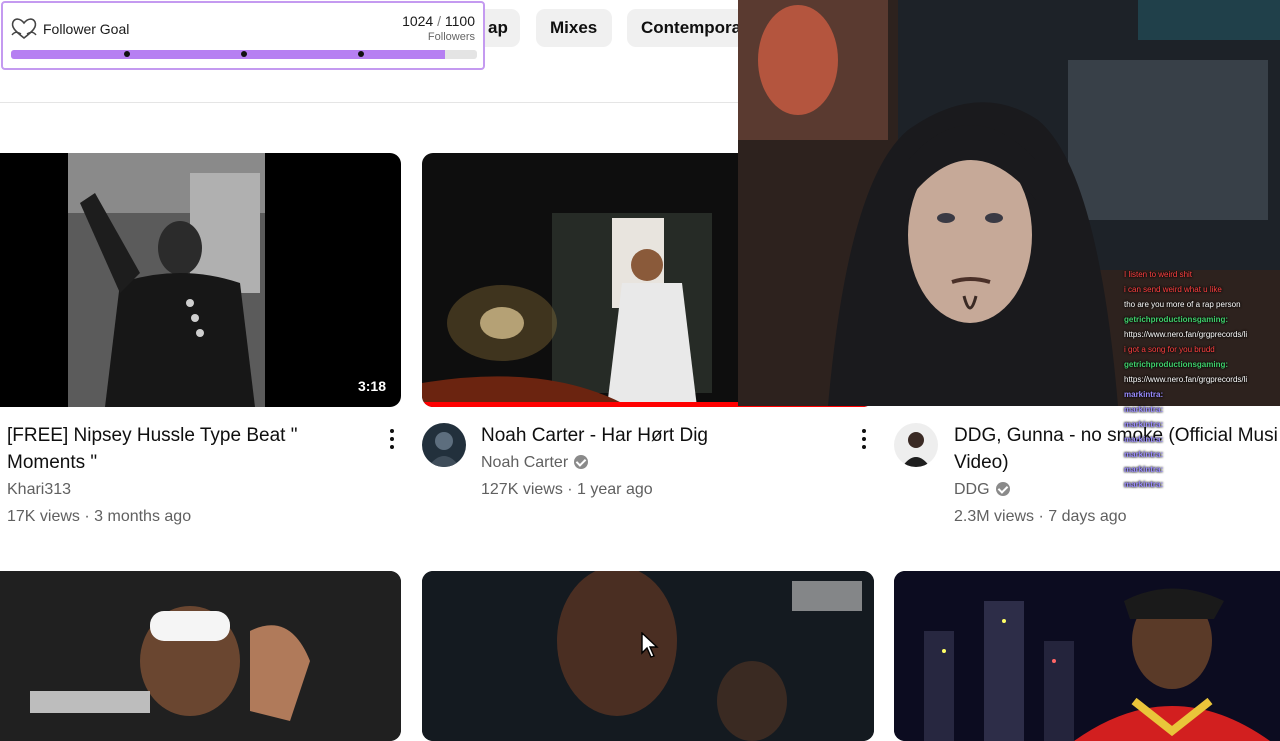 This screenshot has width=1280, height=741. What do you see at coordinates (459, 21) in the screenshot?
I see `goal-target: 1100` at bounding box center [459, 21].